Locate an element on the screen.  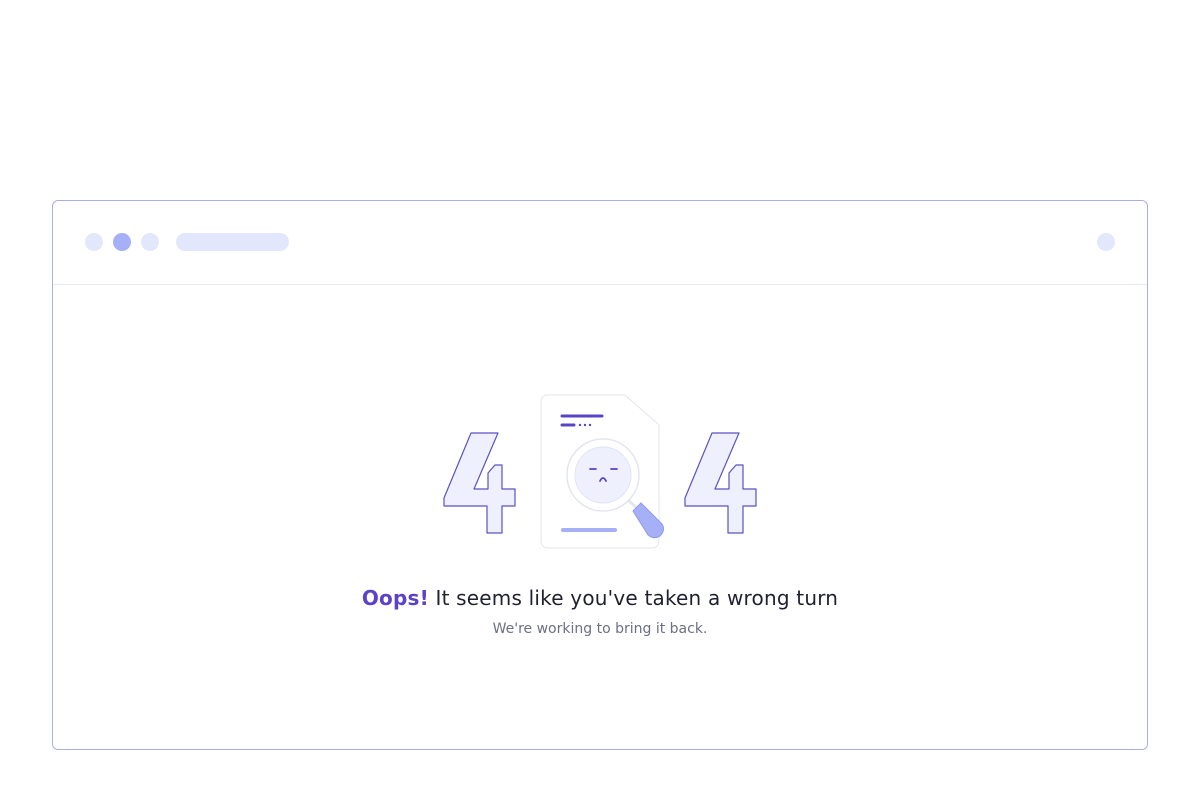
headline-accent: Oops! is located at coordinates (395, 598).